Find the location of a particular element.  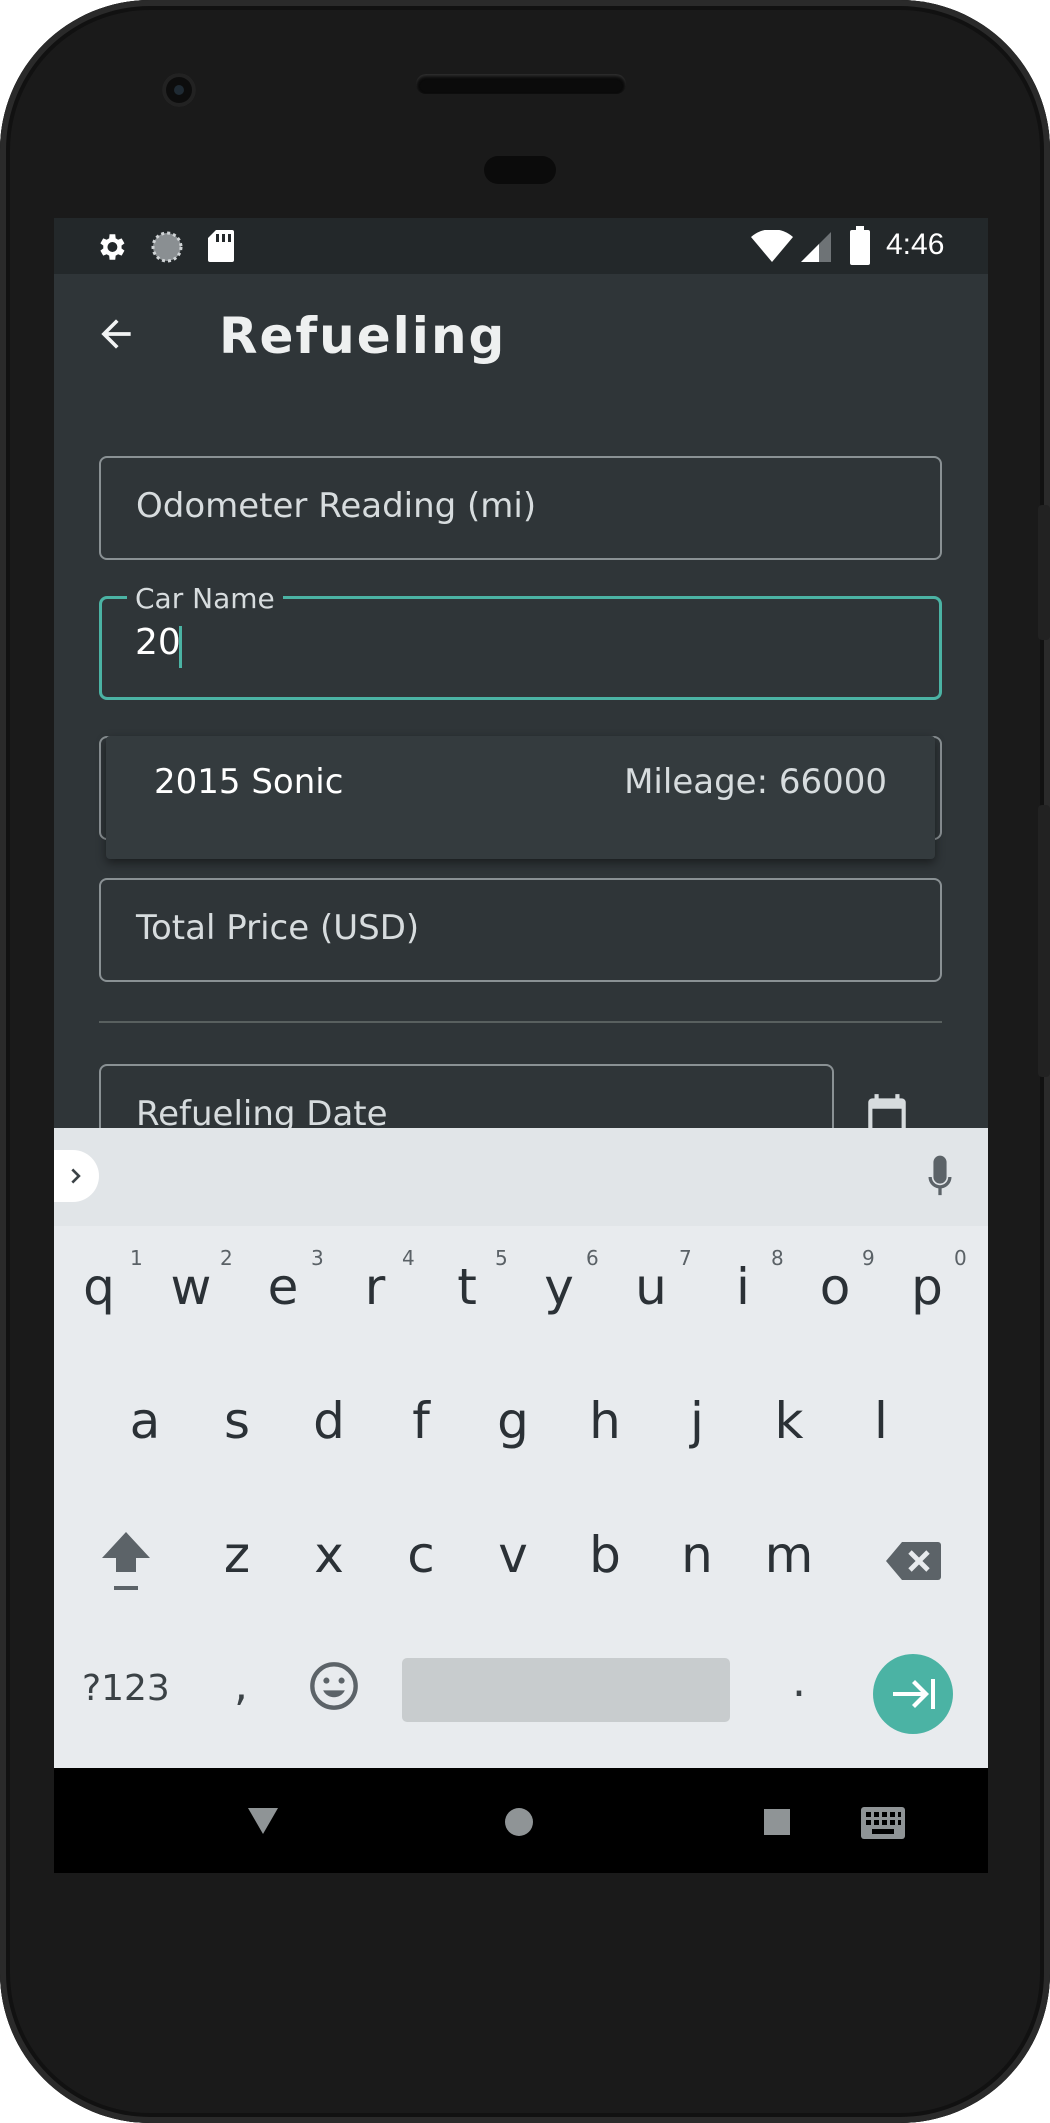

suggestion-strip is located at coordinates (521, 1177).